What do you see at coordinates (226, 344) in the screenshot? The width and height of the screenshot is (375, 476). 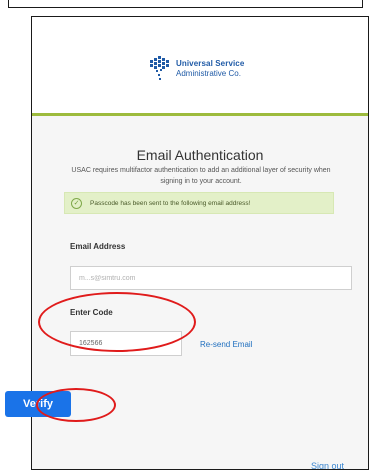 I see `resend-email-link: Re-send Email` at bounding box center [226, 344].